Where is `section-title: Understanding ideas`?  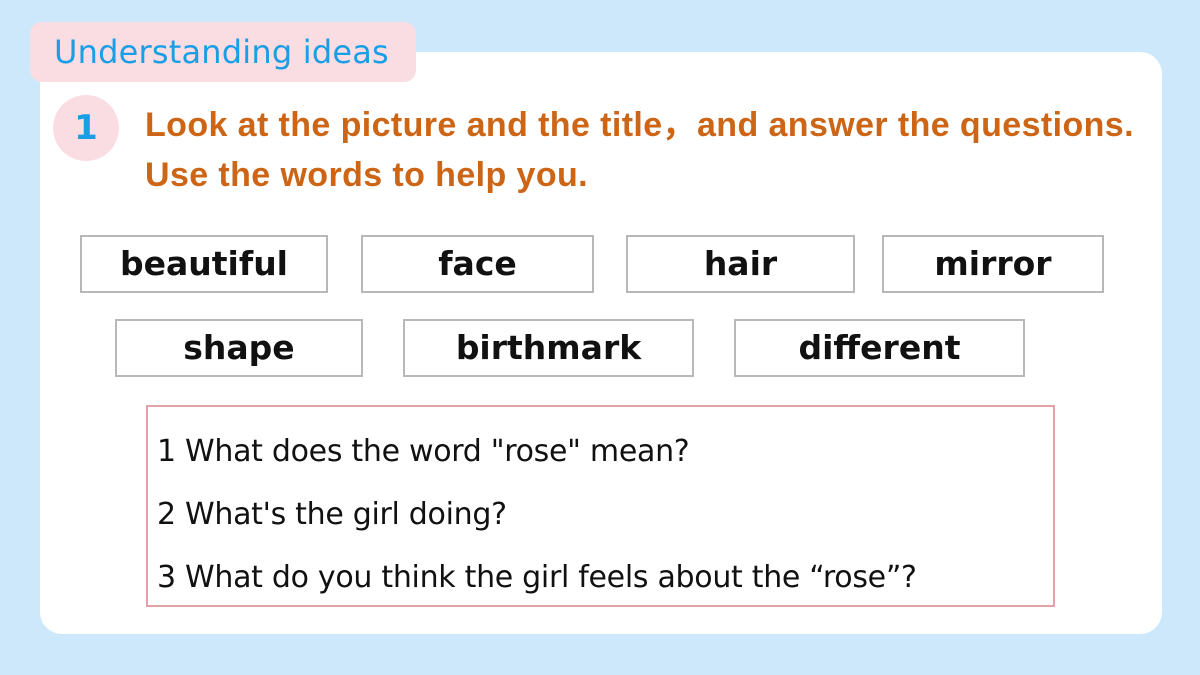
section-title: Understanding ideas is located at coordinates (223, 52).